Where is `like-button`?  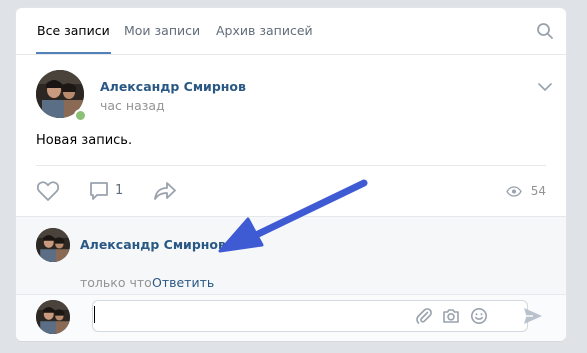 like-button is located at coordinates (48, 191).